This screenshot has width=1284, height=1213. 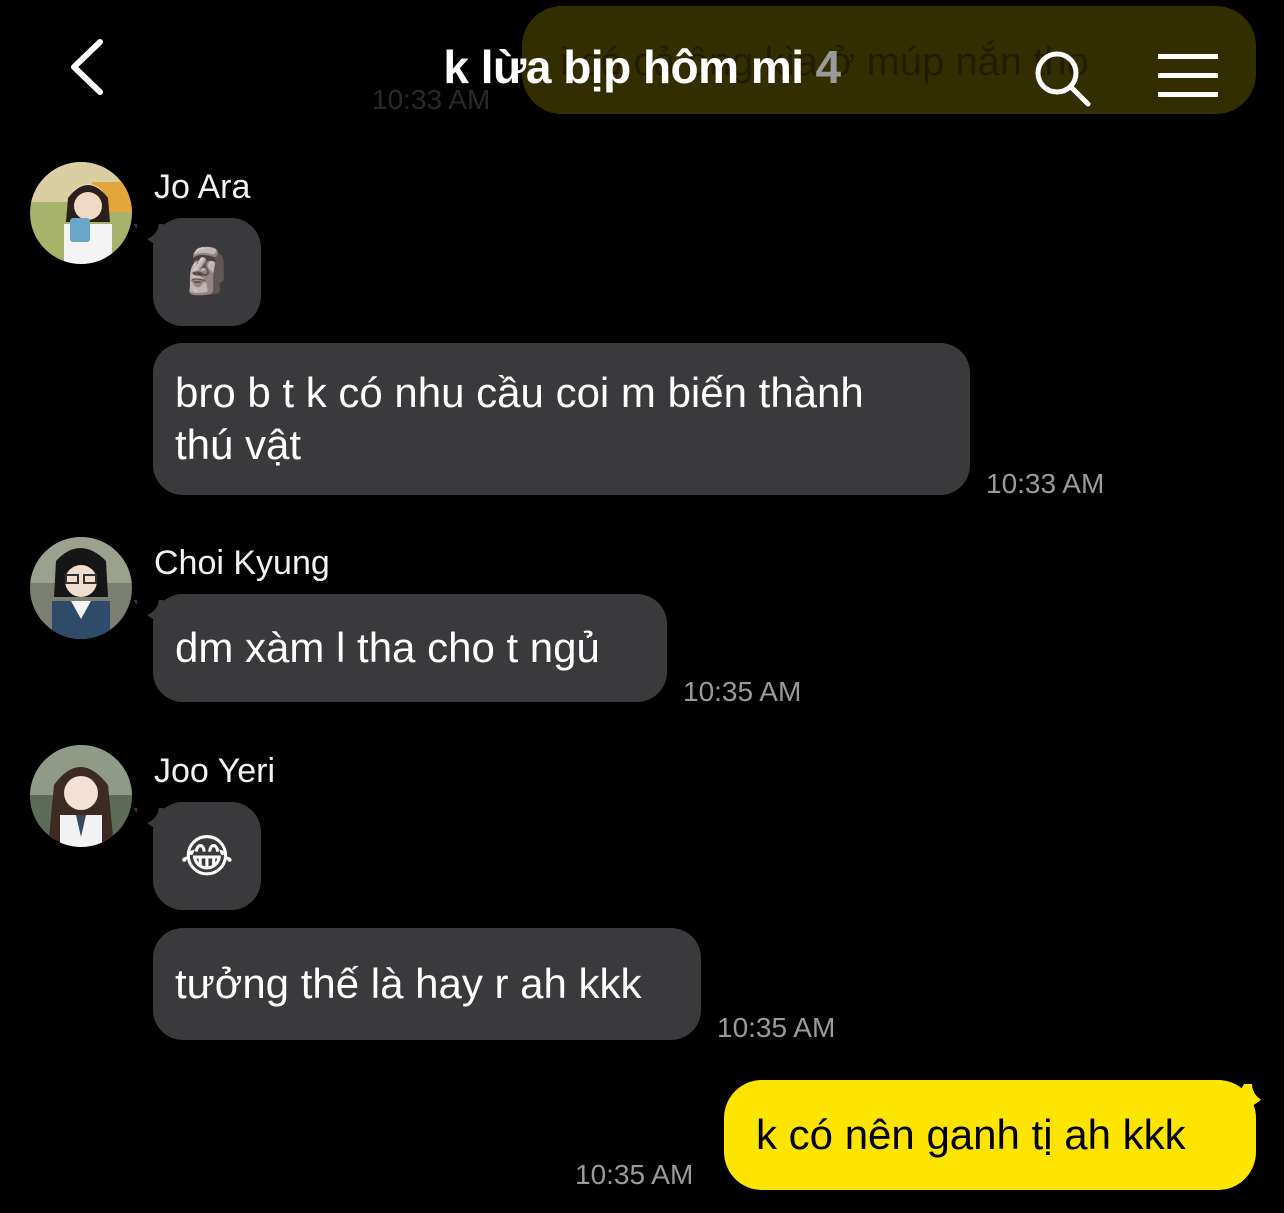 What do you see at coordinates (81, 796) in the screenshot?
I see `avatar-joo-yeri` at bounding box center [81, 796].